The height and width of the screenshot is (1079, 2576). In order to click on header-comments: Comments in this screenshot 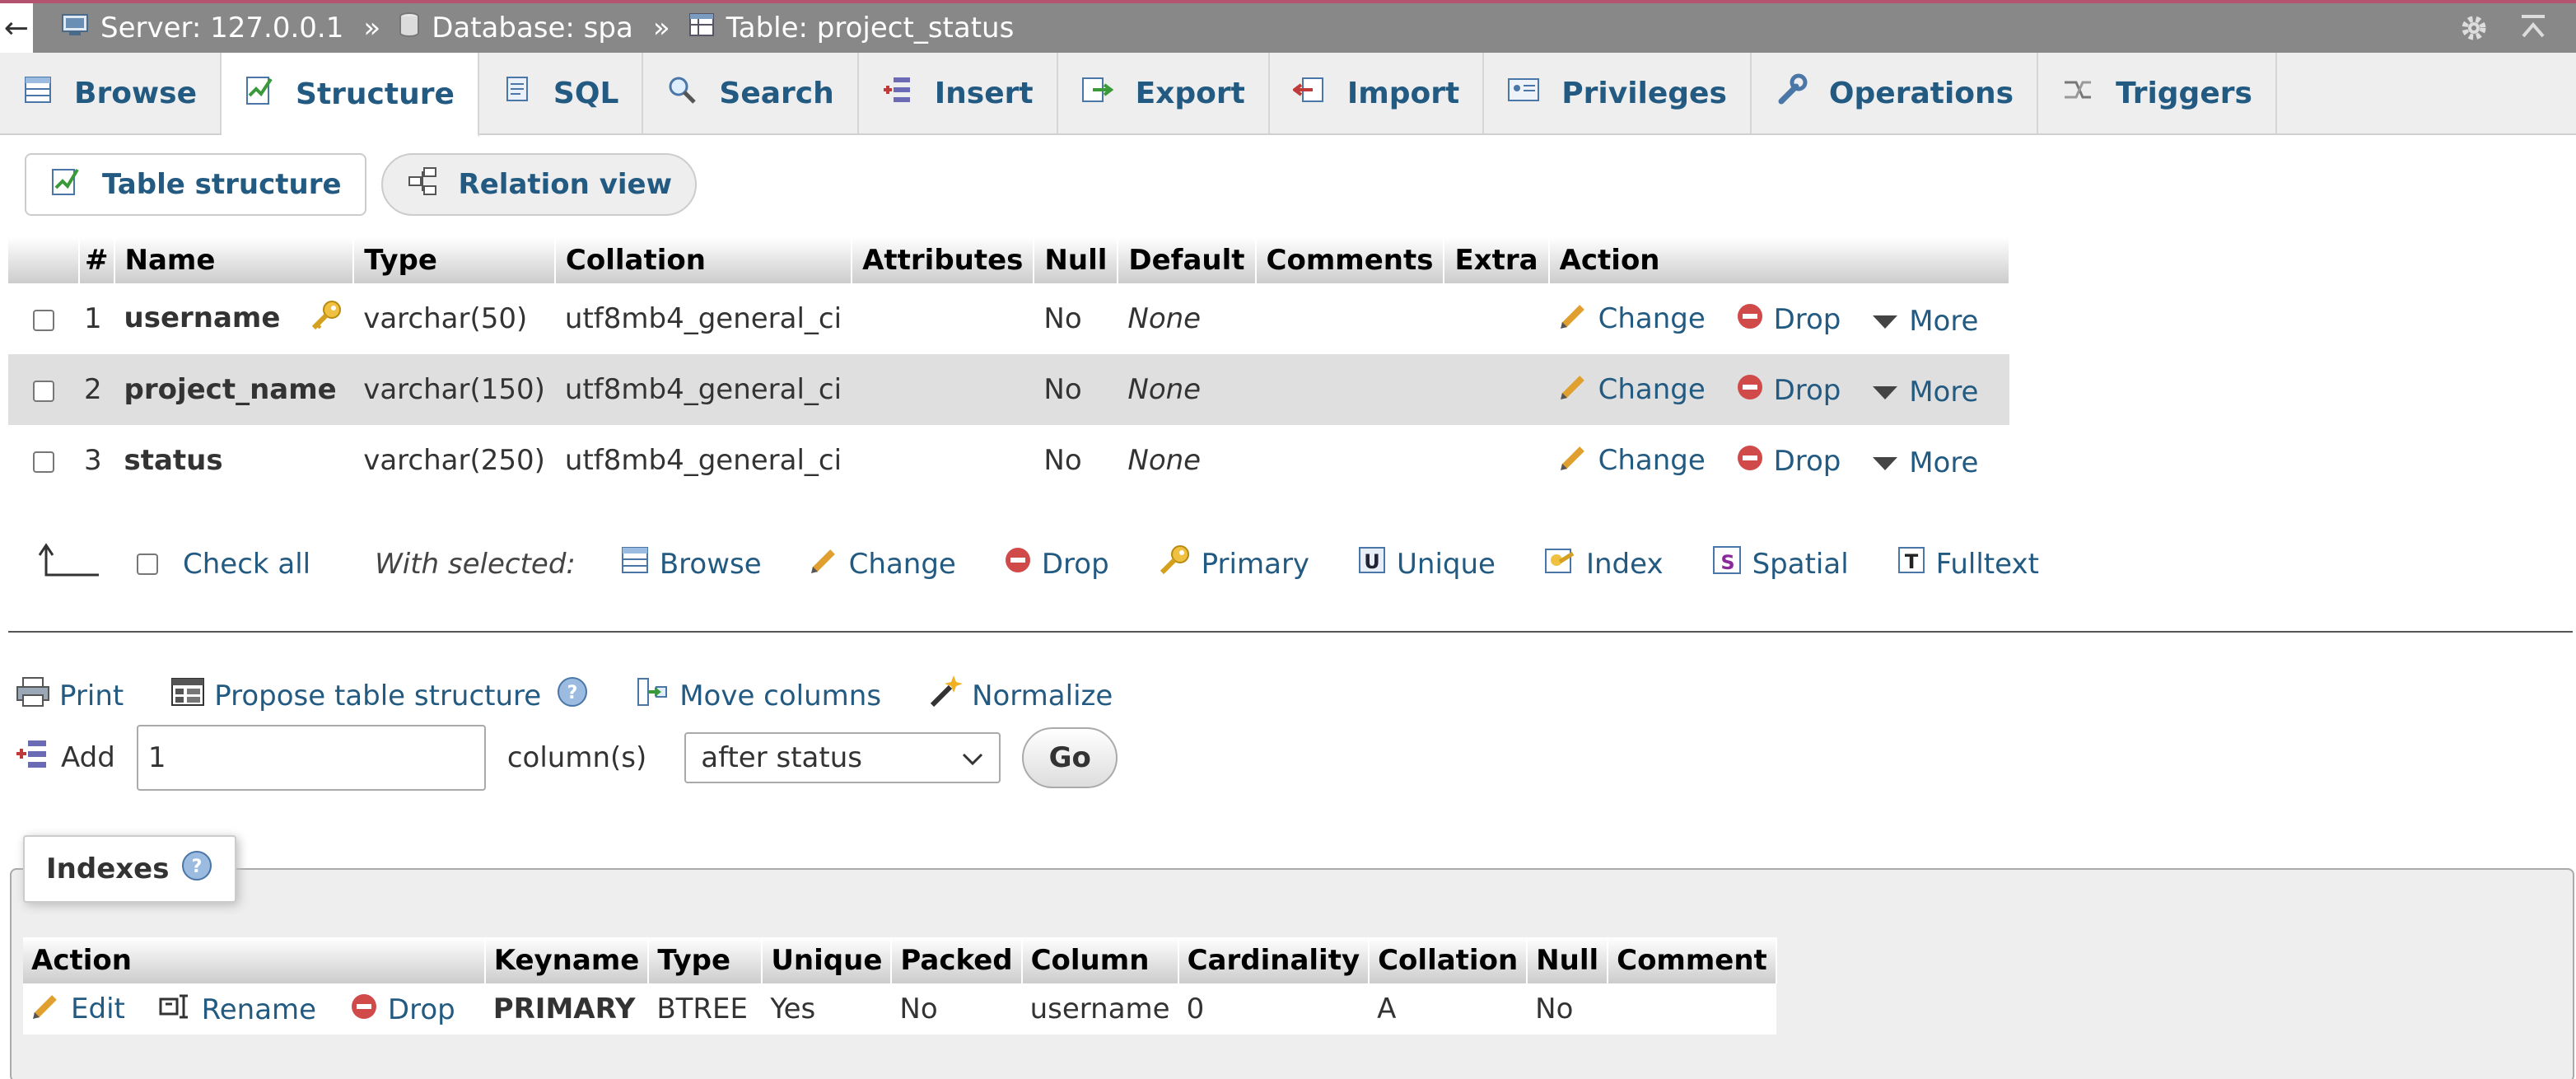, I will do `click(1350, 260)`.